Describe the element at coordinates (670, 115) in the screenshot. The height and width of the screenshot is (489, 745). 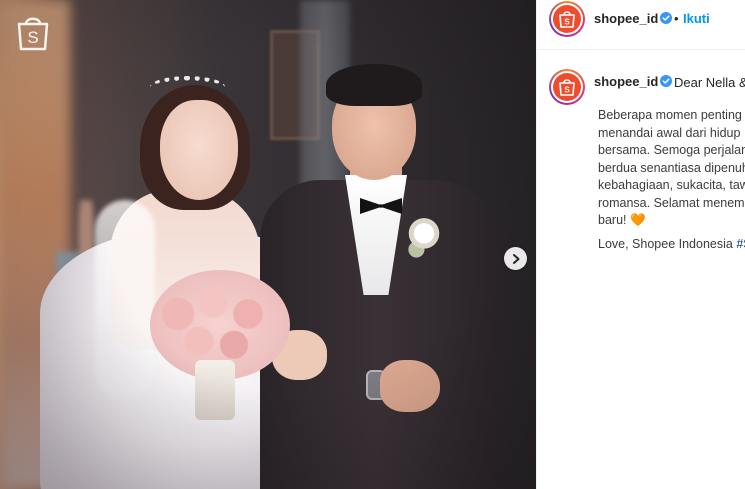
I see `caption-line: Beberapa momen penting` at that location.